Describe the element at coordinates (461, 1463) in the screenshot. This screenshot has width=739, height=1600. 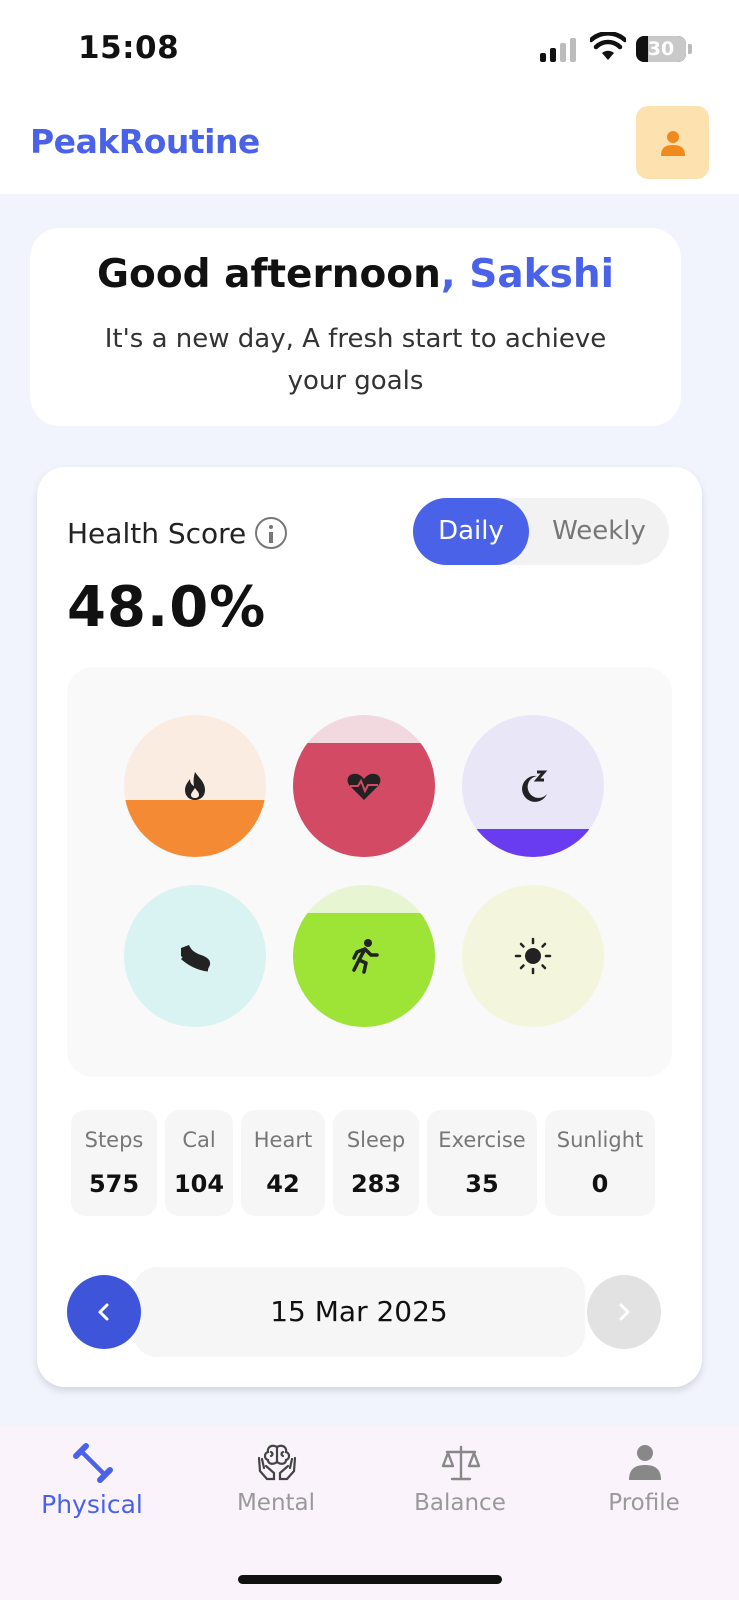
I see `scale-icon` at that location.